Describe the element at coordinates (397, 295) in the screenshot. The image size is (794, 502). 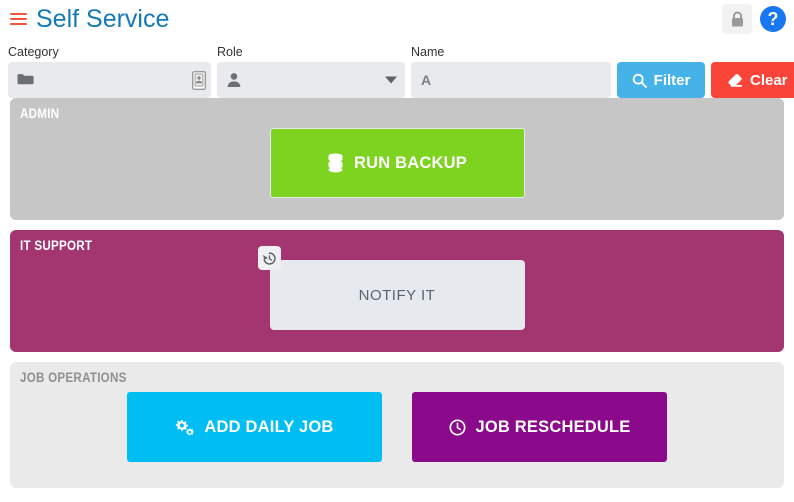
I see `notify-it-label: NOTIFY IT` at that location.